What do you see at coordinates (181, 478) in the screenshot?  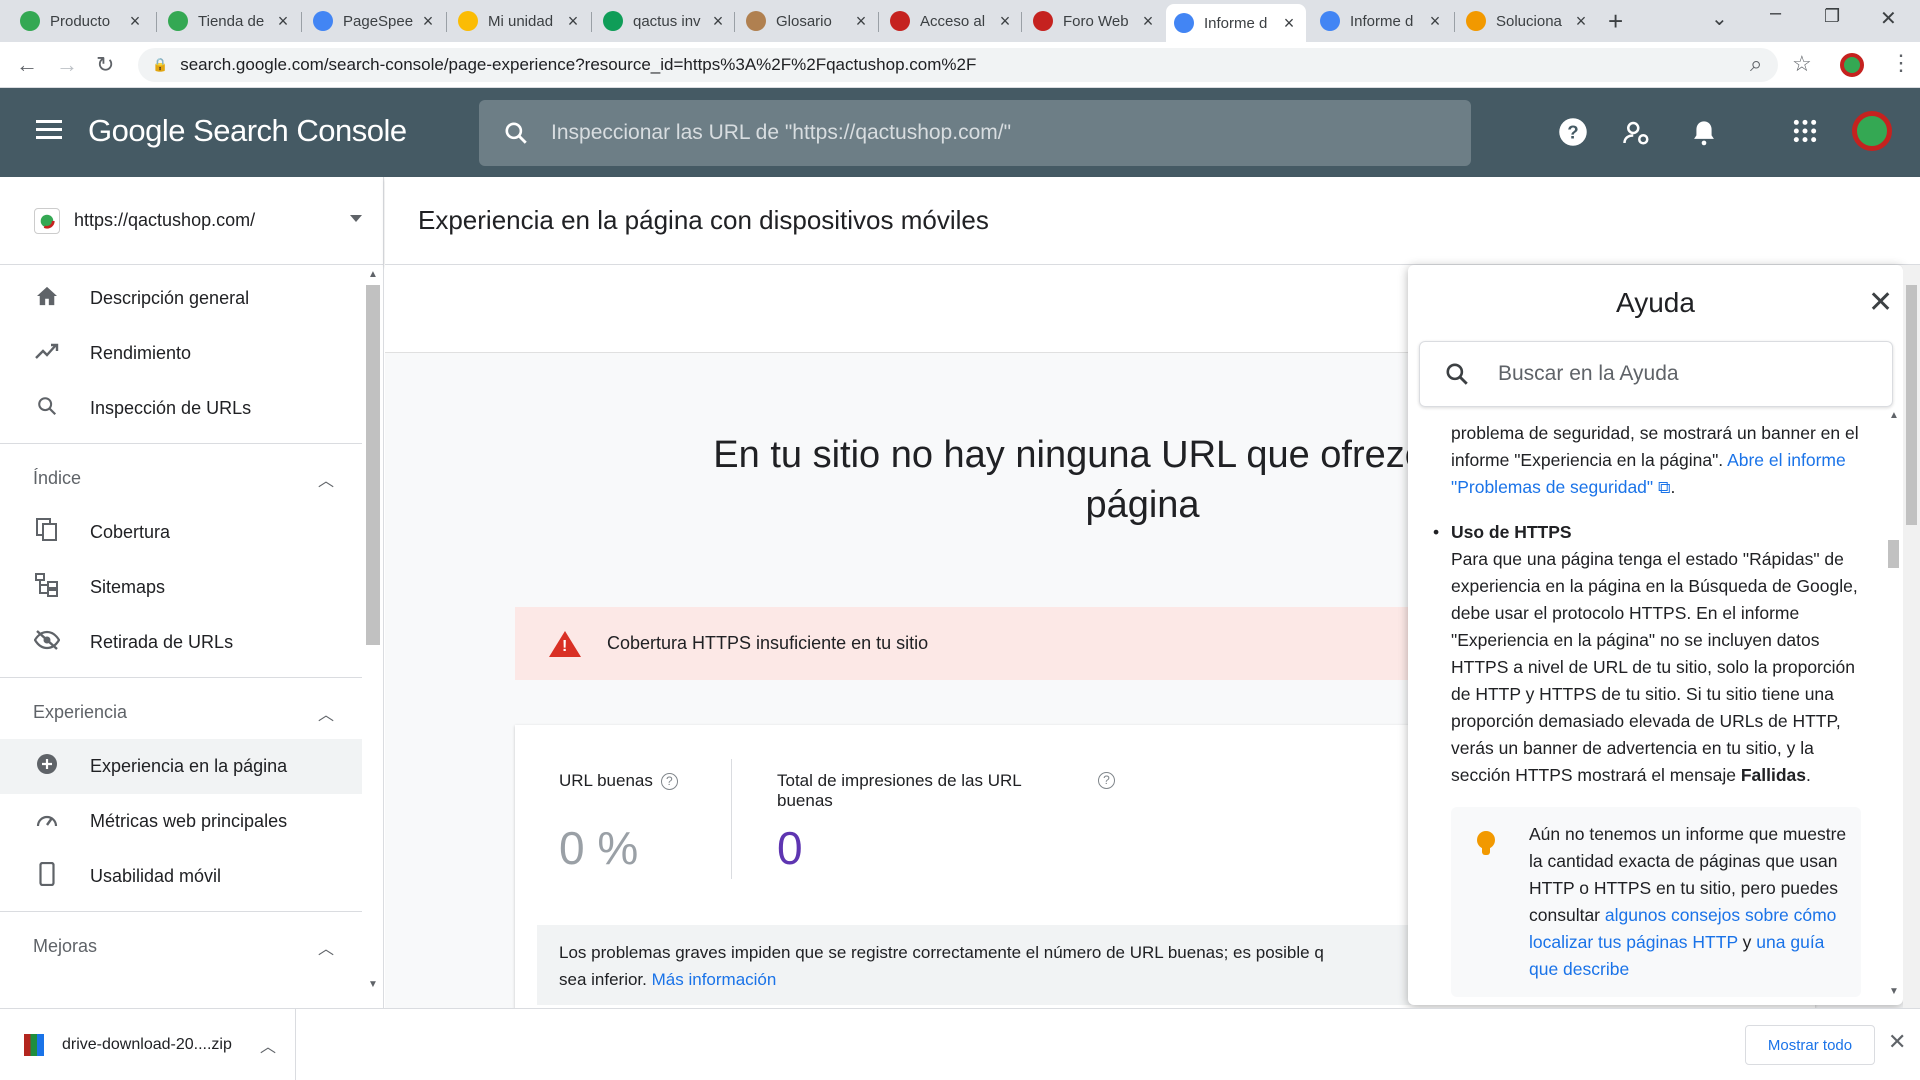 I see `sidebar-section-index: Índice ︿` at bounding box center [181, 478].